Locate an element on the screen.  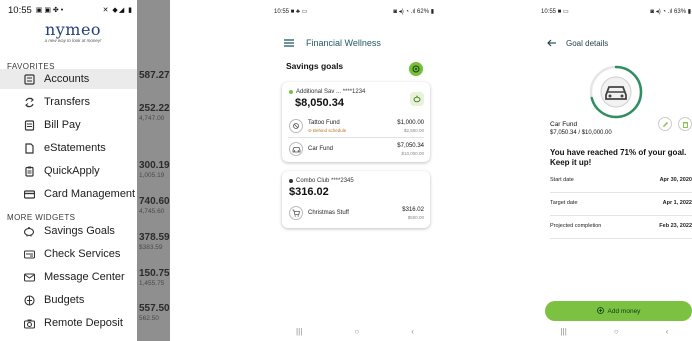
goal-amount: $1,000.00 is located at coordinates (410, 123).